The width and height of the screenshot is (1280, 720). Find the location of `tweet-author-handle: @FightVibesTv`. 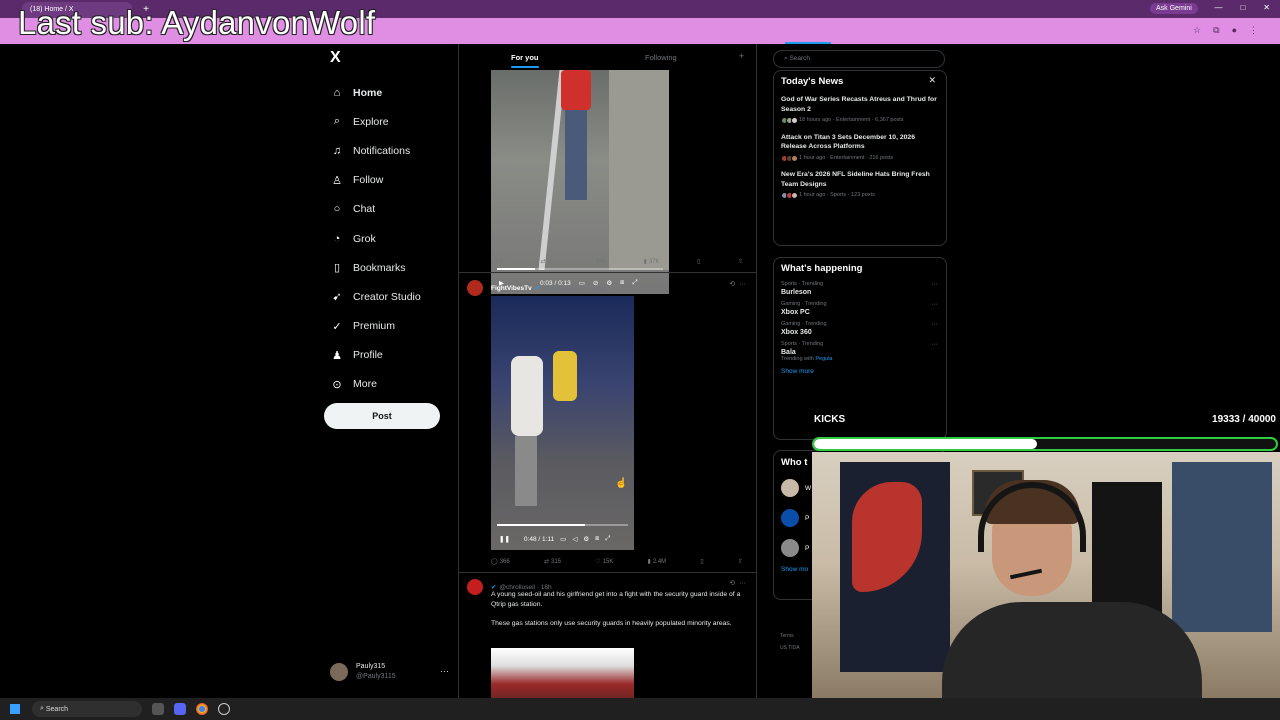

tweet-author-handle: @FightVibesTv is located at coordinates (565, 288).